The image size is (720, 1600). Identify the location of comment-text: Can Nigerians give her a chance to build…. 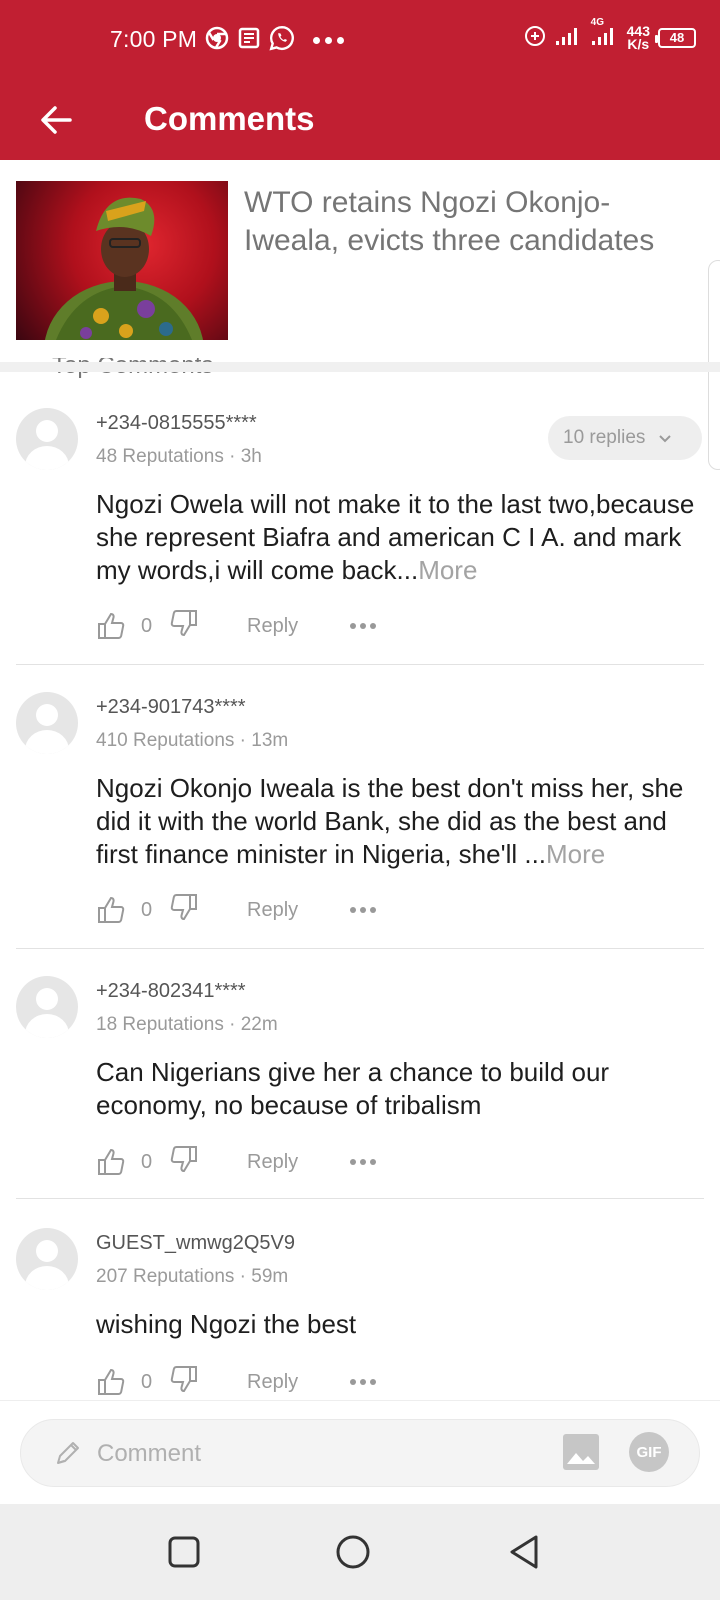
(353, 1088).